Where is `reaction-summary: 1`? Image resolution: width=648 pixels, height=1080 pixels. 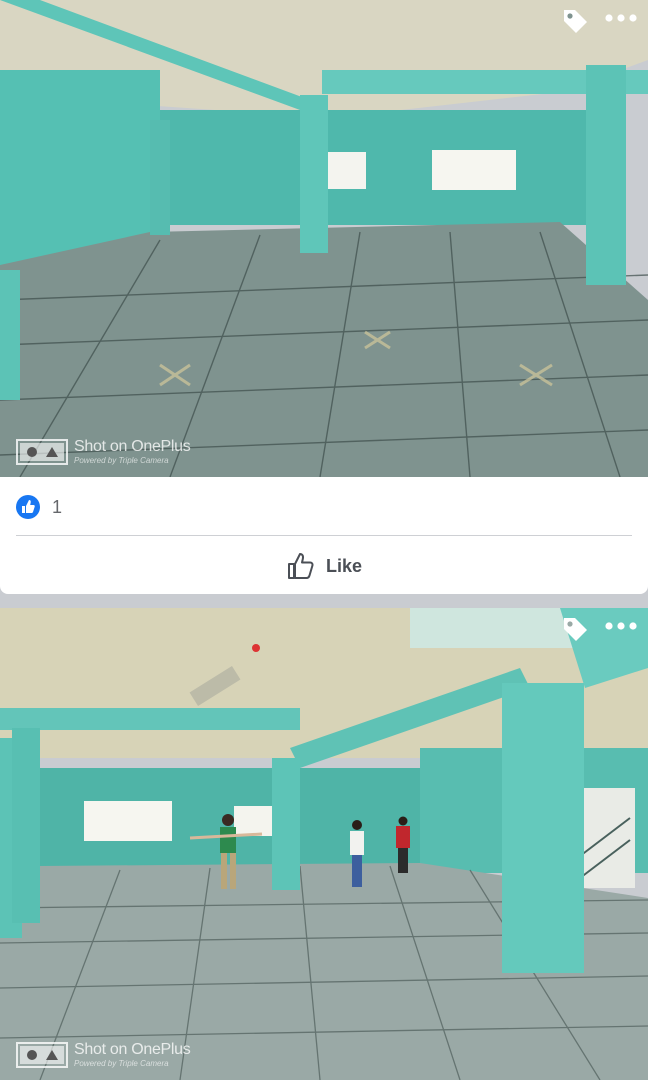 reaction-summary: 1 is located at coordinates (39, 507).